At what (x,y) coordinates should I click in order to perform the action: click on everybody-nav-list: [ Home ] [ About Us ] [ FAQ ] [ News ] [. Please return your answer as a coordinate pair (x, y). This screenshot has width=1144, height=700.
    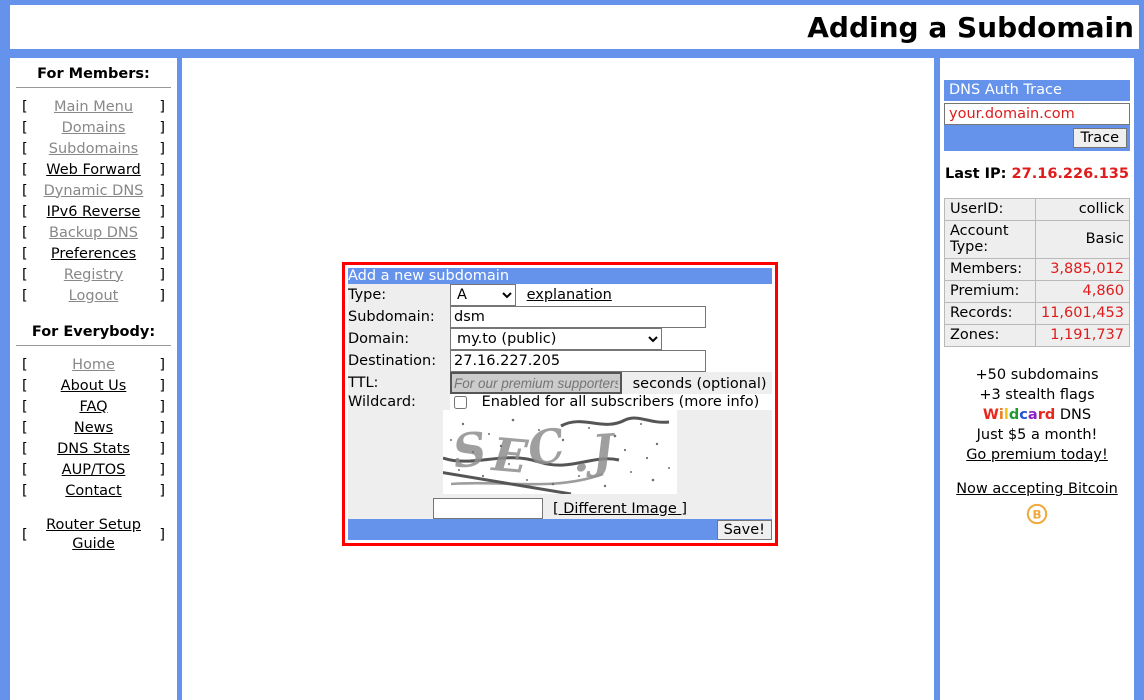
    Looking at the image, I should click on (93, 454).